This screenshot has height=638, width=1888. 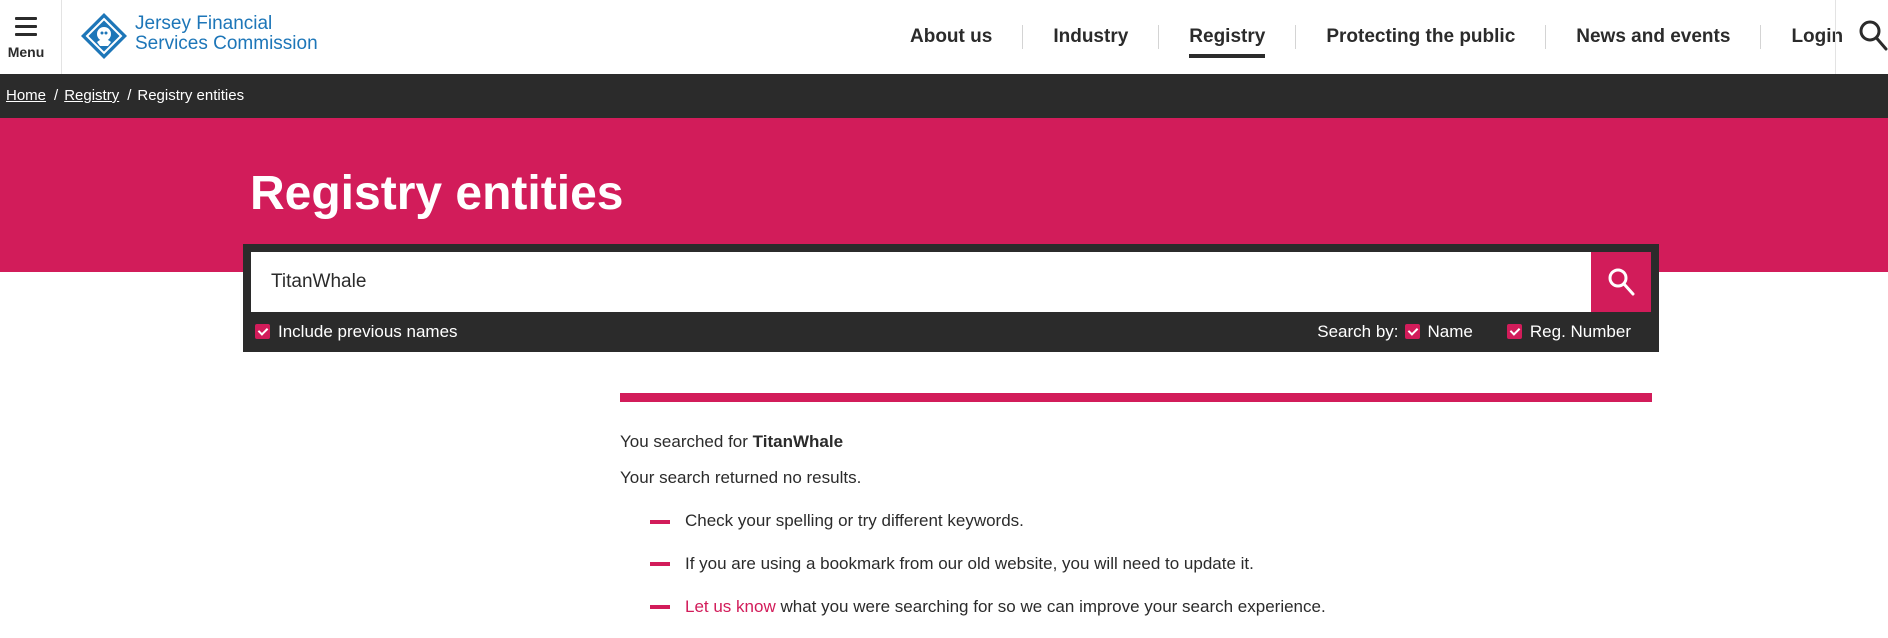 I want to click on nav-protecting-the-public: Protecting the public, so click(x=1420, y=37).